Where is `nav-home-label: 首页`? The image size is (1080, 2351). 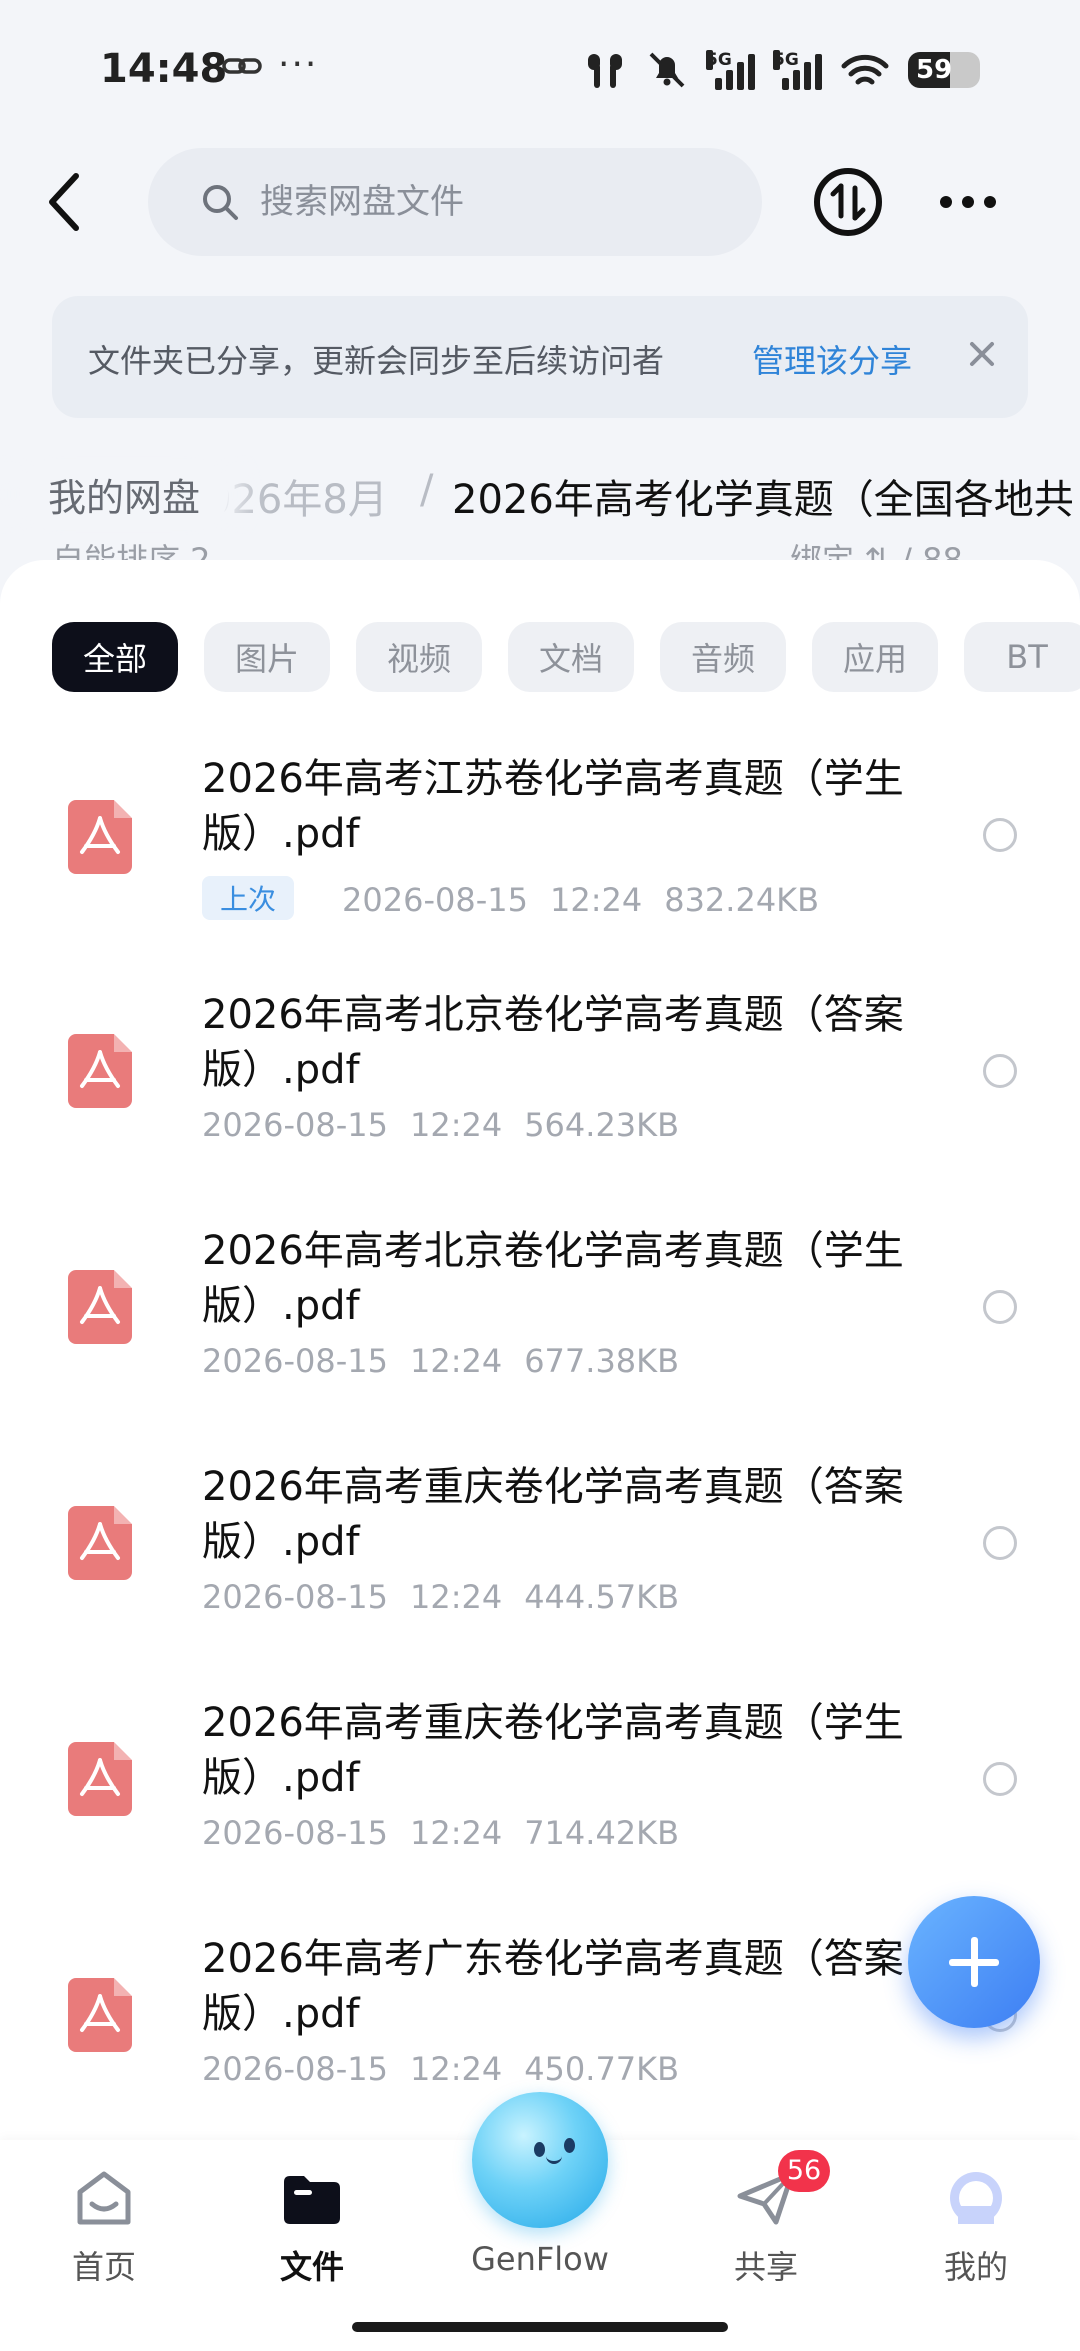
nav-home-label: 首页 is located at coordinates (103, 2267).